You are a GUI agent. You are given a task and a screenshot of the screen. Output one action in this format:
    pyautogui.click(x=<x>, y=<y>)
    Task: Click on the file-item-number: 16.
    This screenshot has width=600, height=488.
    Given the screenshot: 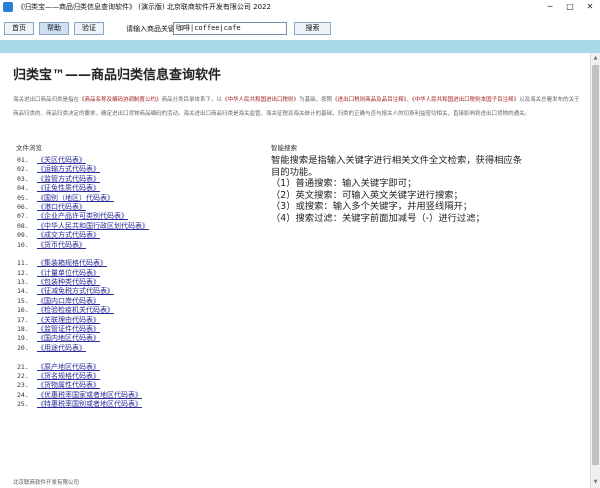 What is the action you would take?
    pyautogui.click(x=23, y=310)
    